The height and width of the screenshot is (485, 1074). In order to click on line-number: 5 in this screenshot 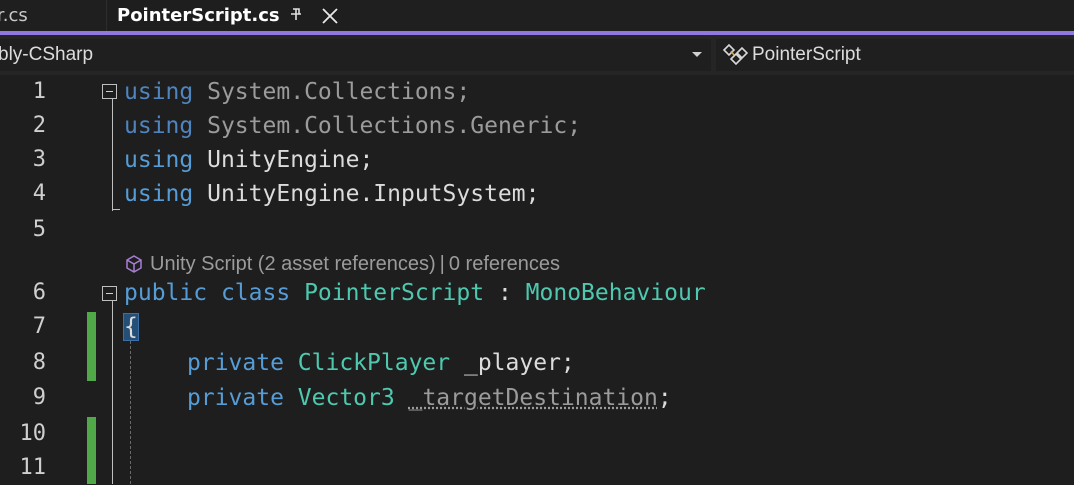, I will do `click(39, 229)`.